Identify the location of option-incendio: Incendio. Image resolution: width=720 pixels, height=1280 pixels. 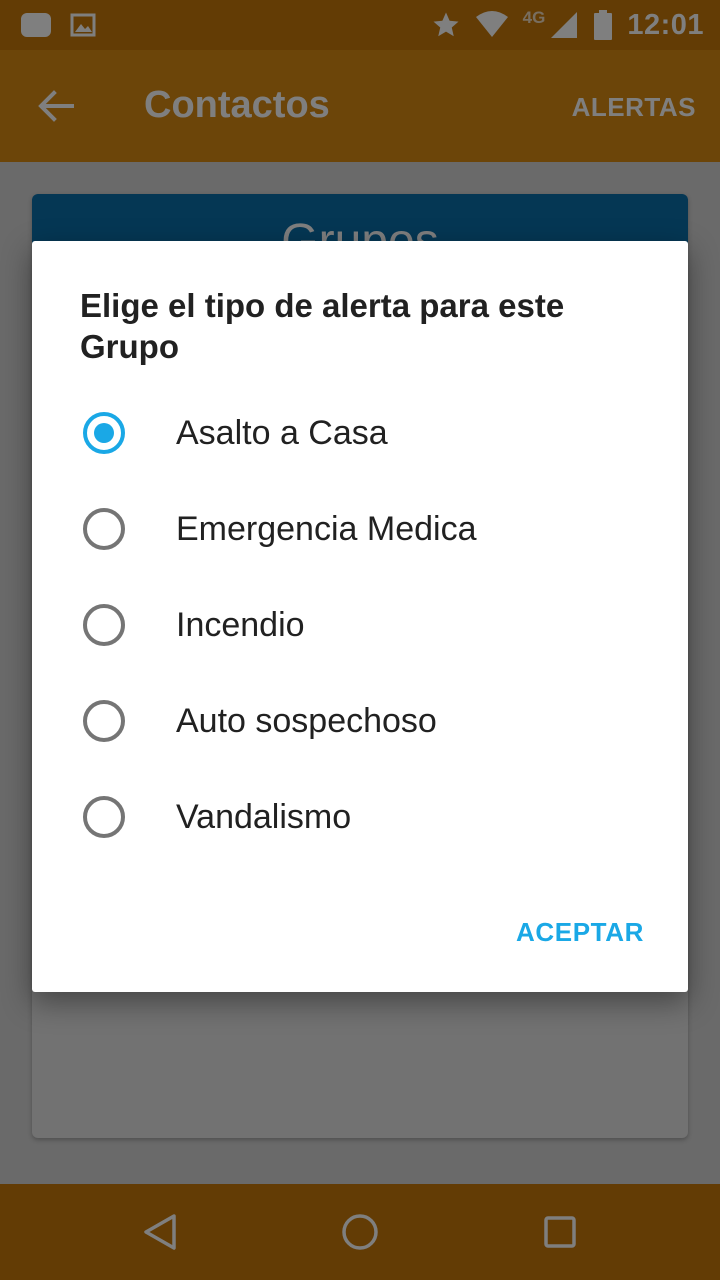
(360, 625).